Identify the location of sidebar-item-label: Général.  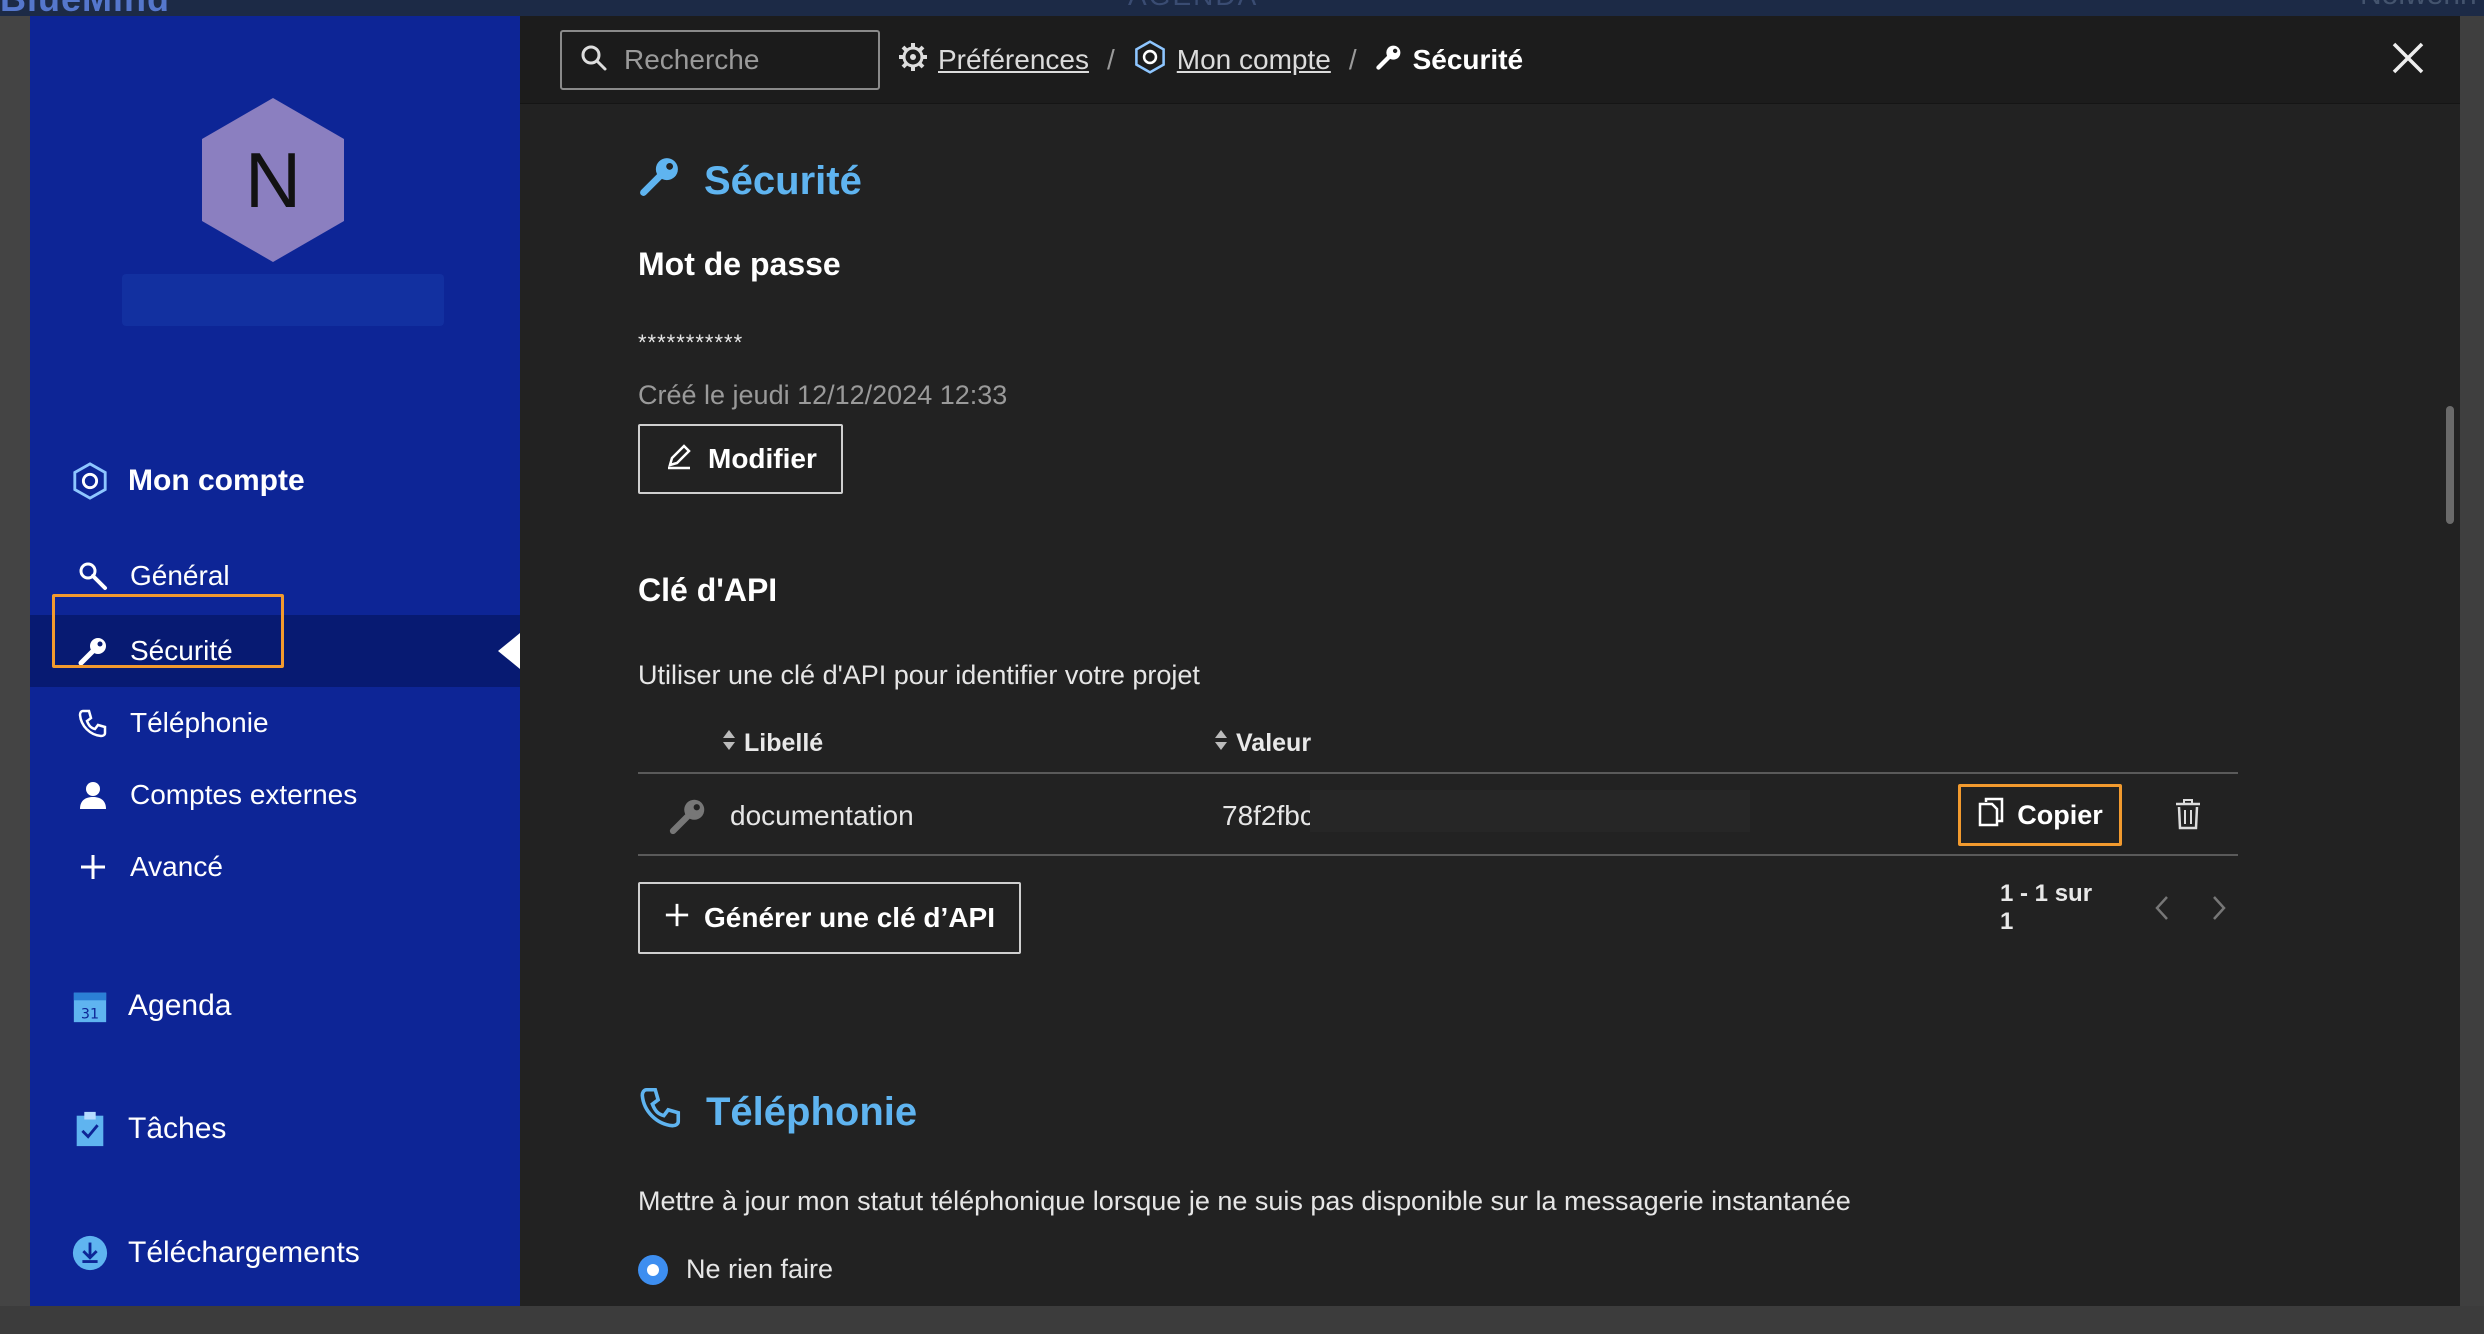
(180, 575).